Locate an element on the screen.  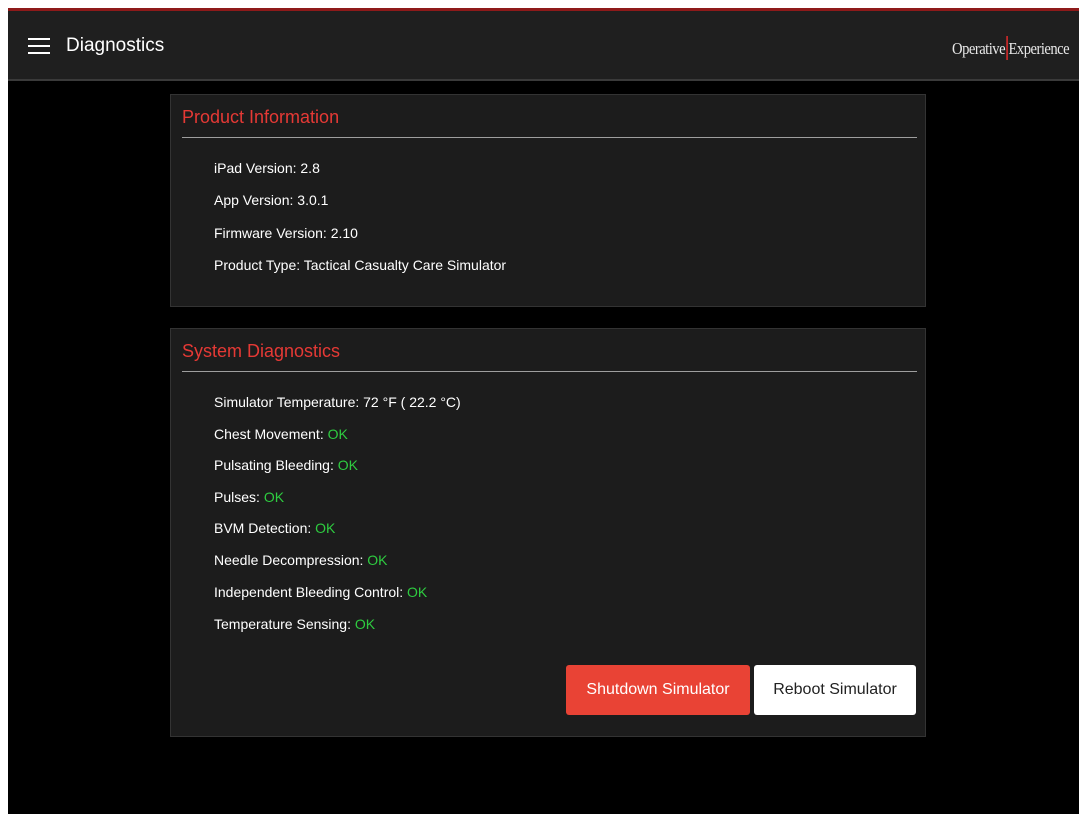
app-version-value: 3.0.1 is located at coordinates (313, 200).